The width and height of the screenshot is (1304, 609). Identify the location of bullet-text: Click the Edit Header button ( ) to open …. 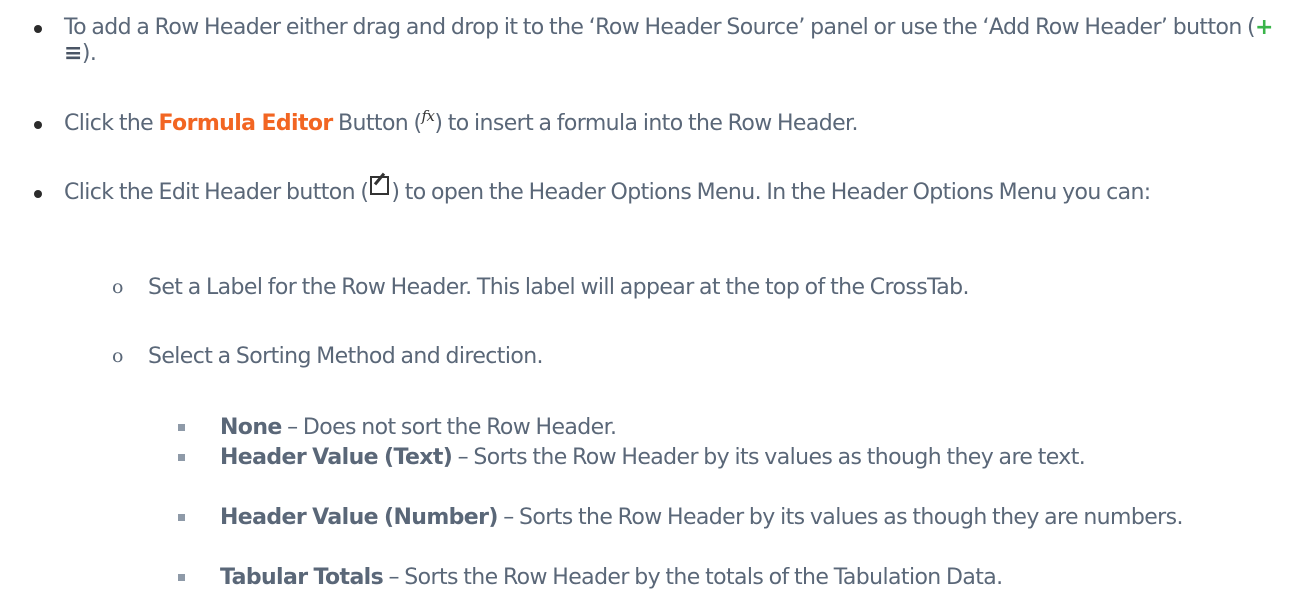
(680, 191).